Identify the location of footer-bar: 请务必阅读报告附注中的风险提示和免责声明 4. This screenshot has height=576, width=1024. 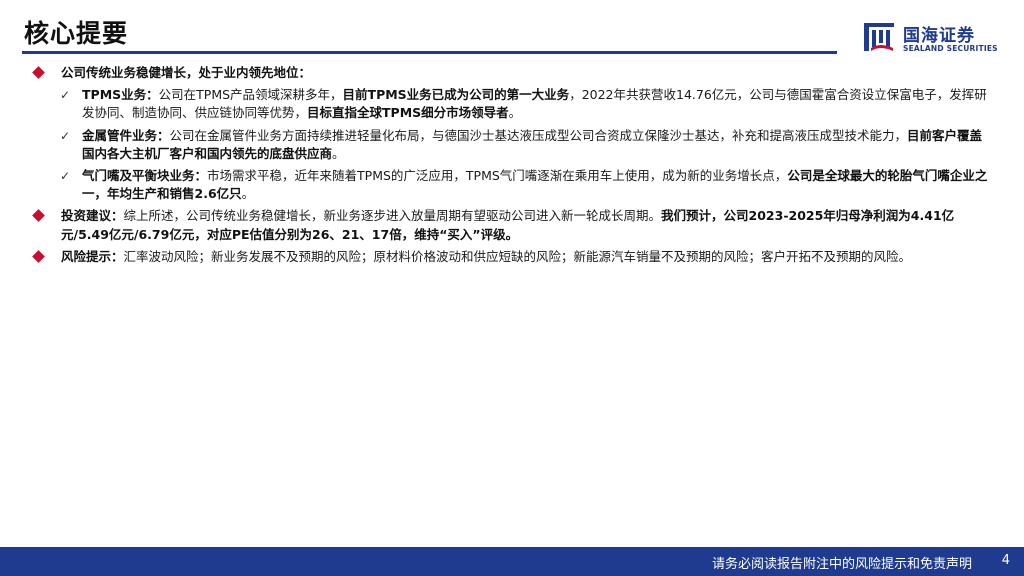
(512, 561).